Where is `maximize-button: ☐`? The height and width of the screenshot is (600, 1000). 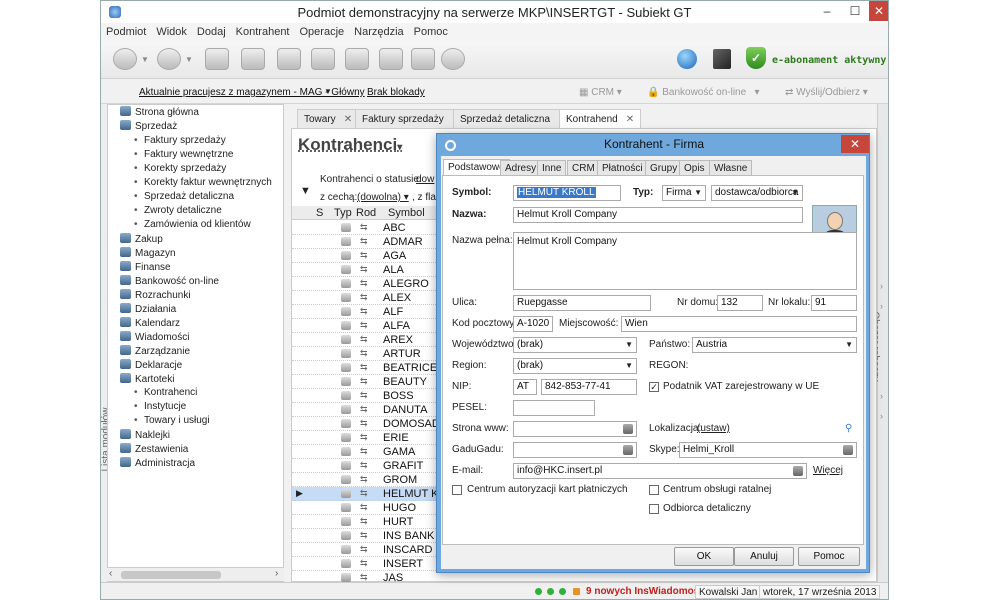
maximize-button: ☐ is located at coordinates (855, 11).